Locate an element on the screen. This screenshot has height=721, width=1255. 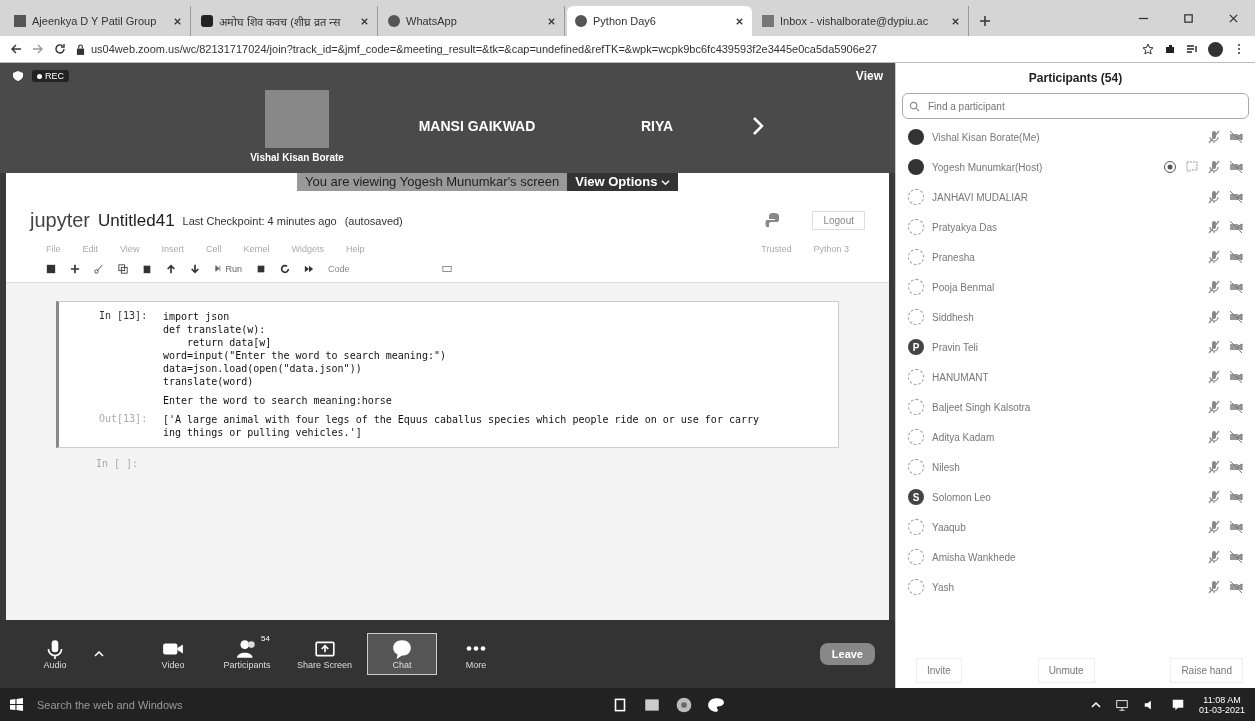
participant-row: Siddhesh is located at coordinates (1075, 317).